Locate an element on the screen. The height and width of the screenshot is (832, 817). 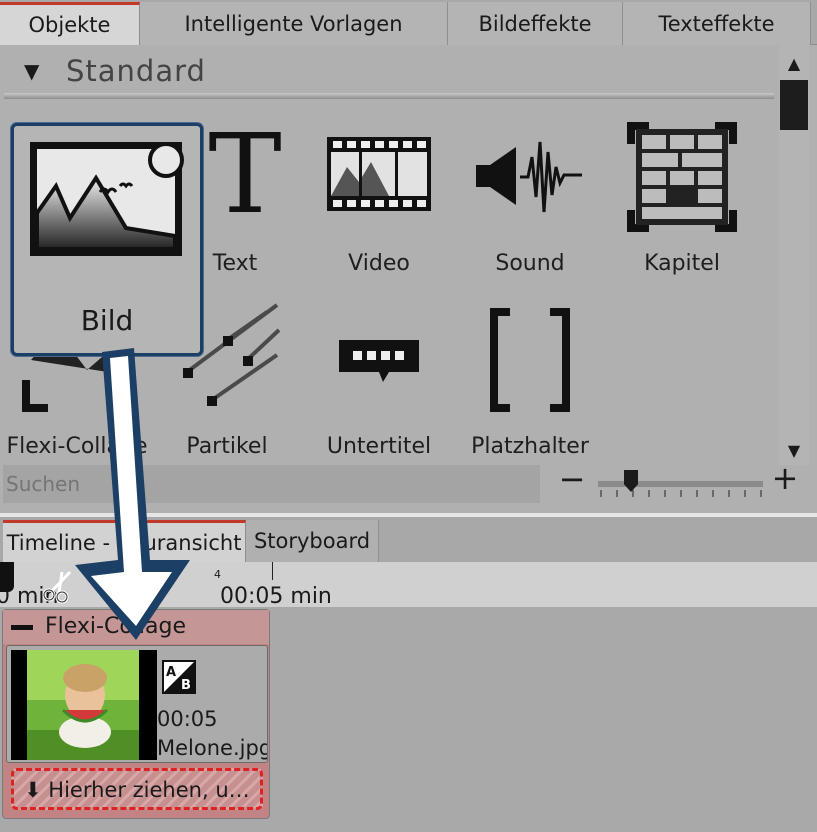
zoom-slider is located at coordinates (680, 484).